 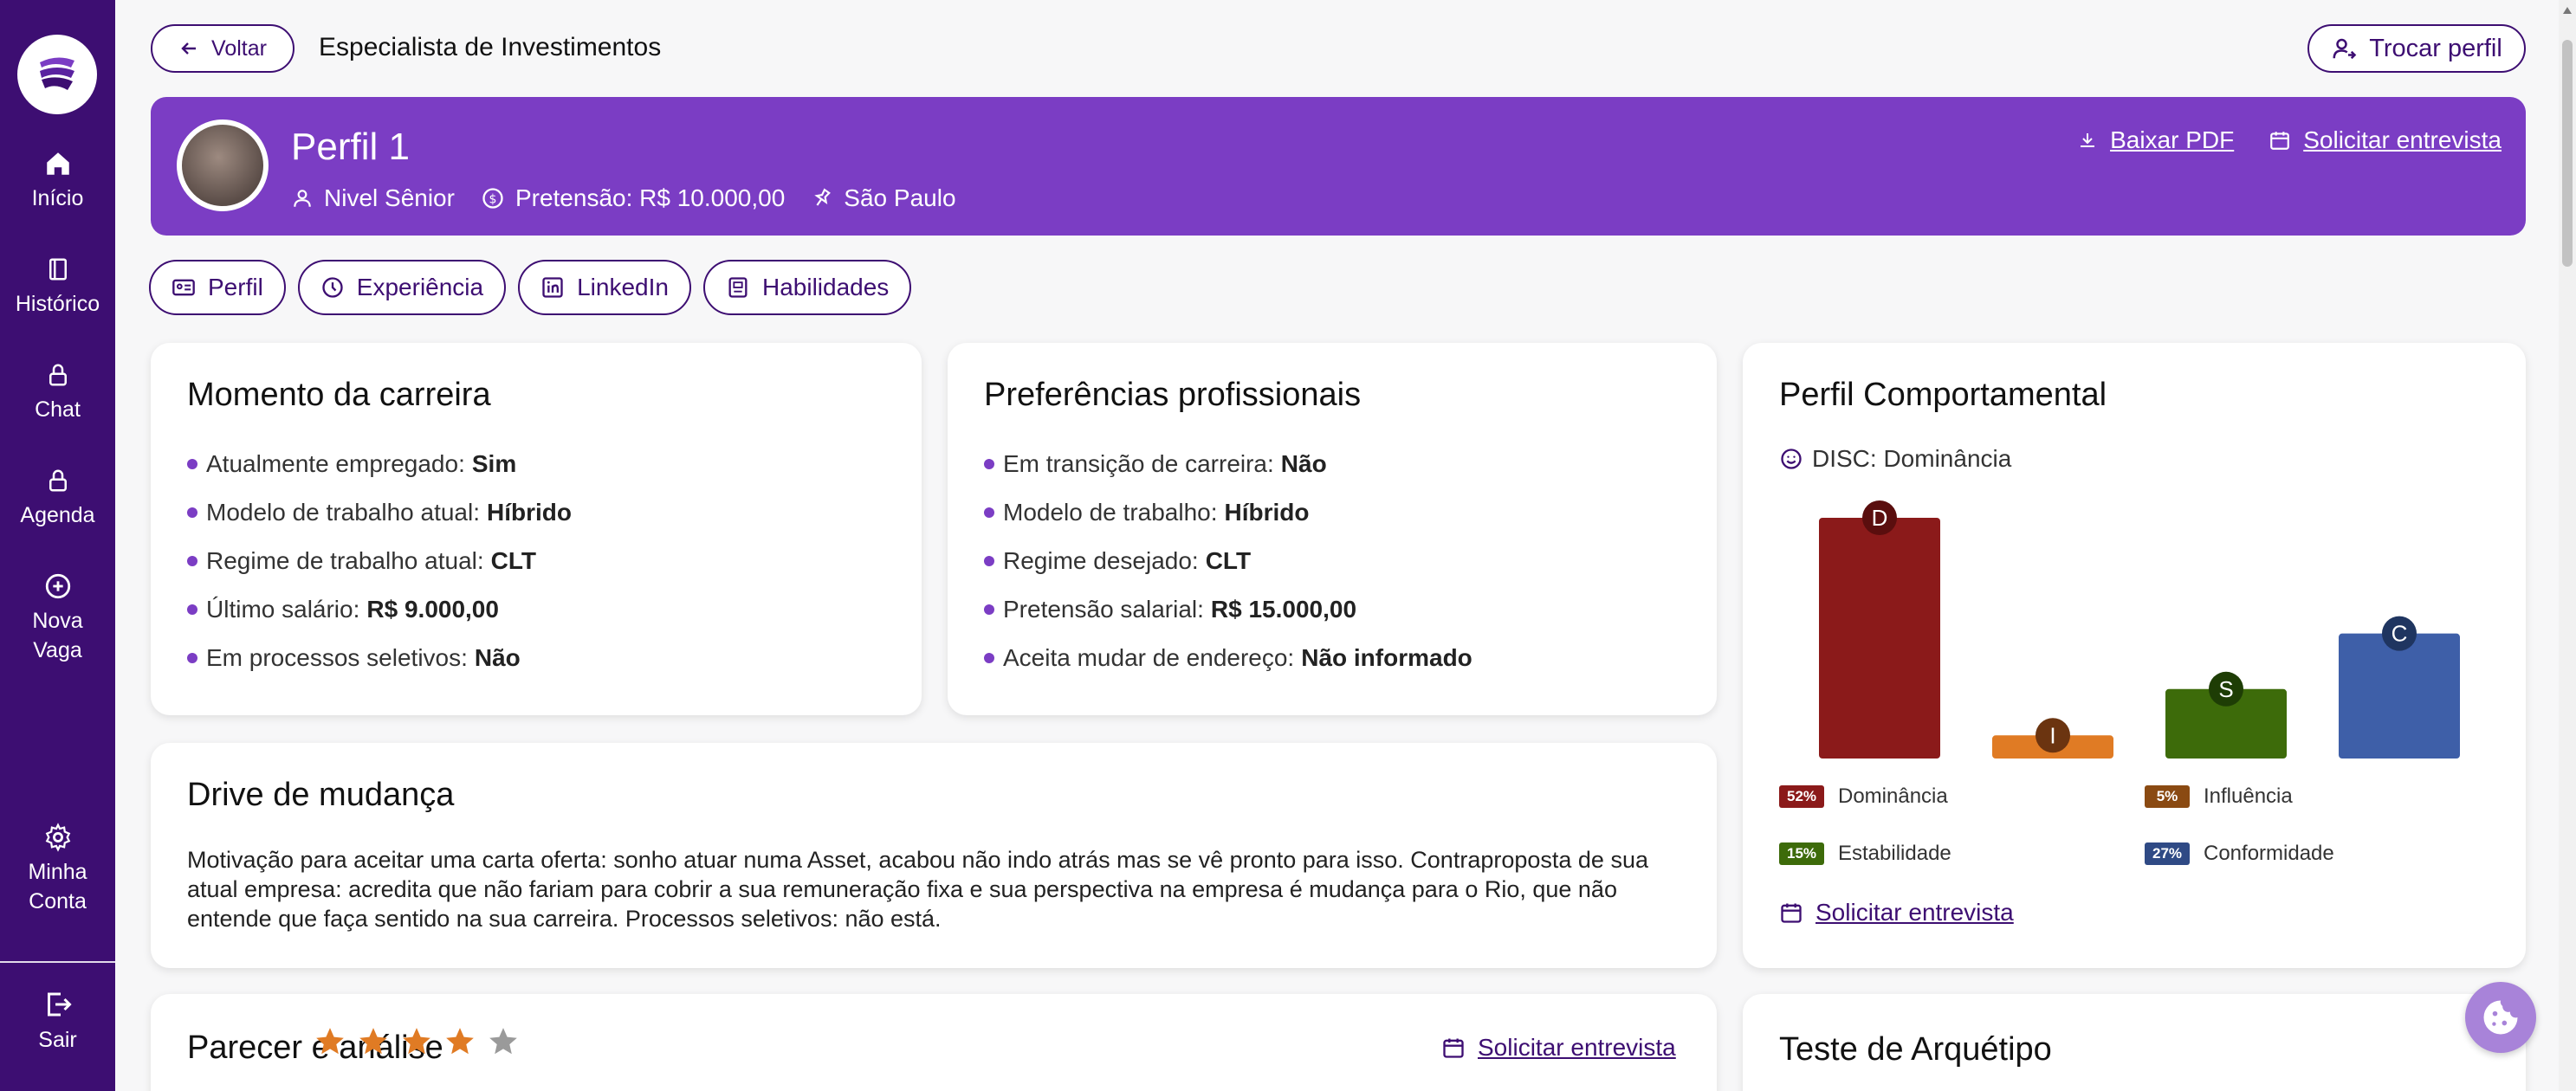 I want to click on list-item: Regime desejado: CLT, so click(x=1228, y=561).